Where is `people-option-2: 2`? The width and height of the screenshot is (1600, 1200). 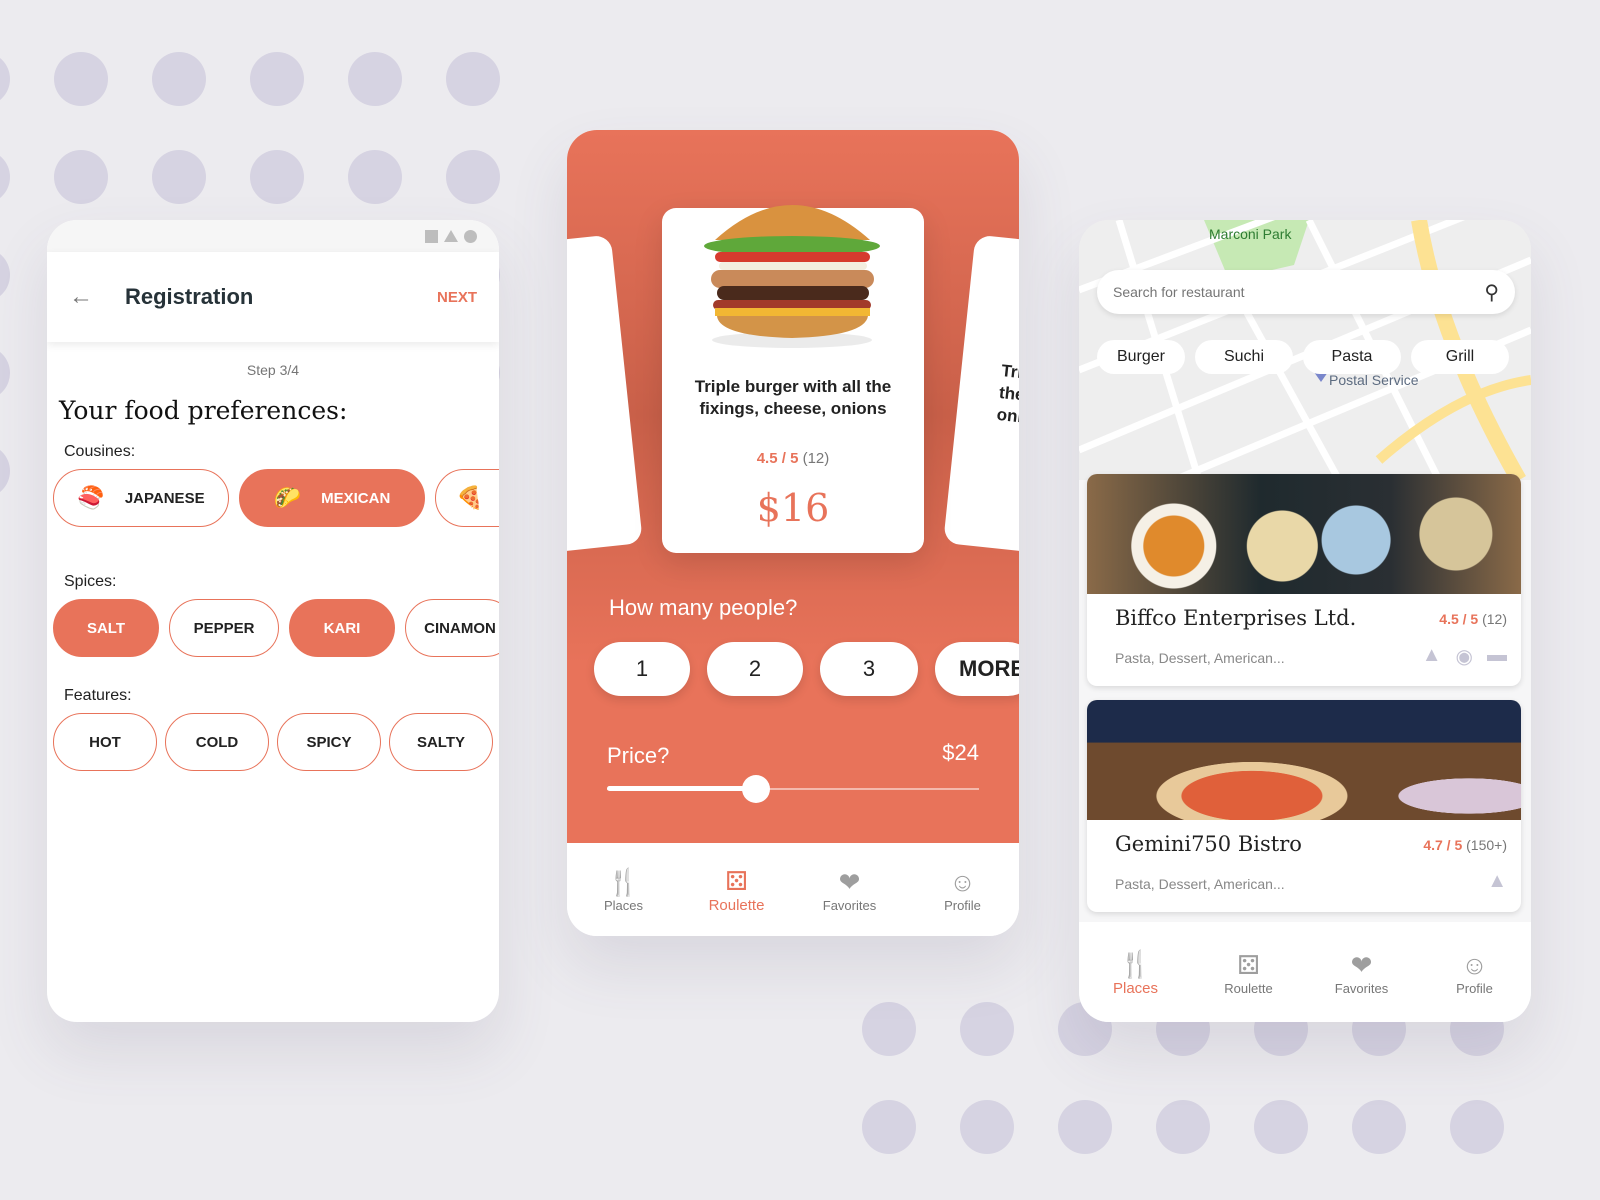
people-option-2: 2 is located at coordinates (755, 669).